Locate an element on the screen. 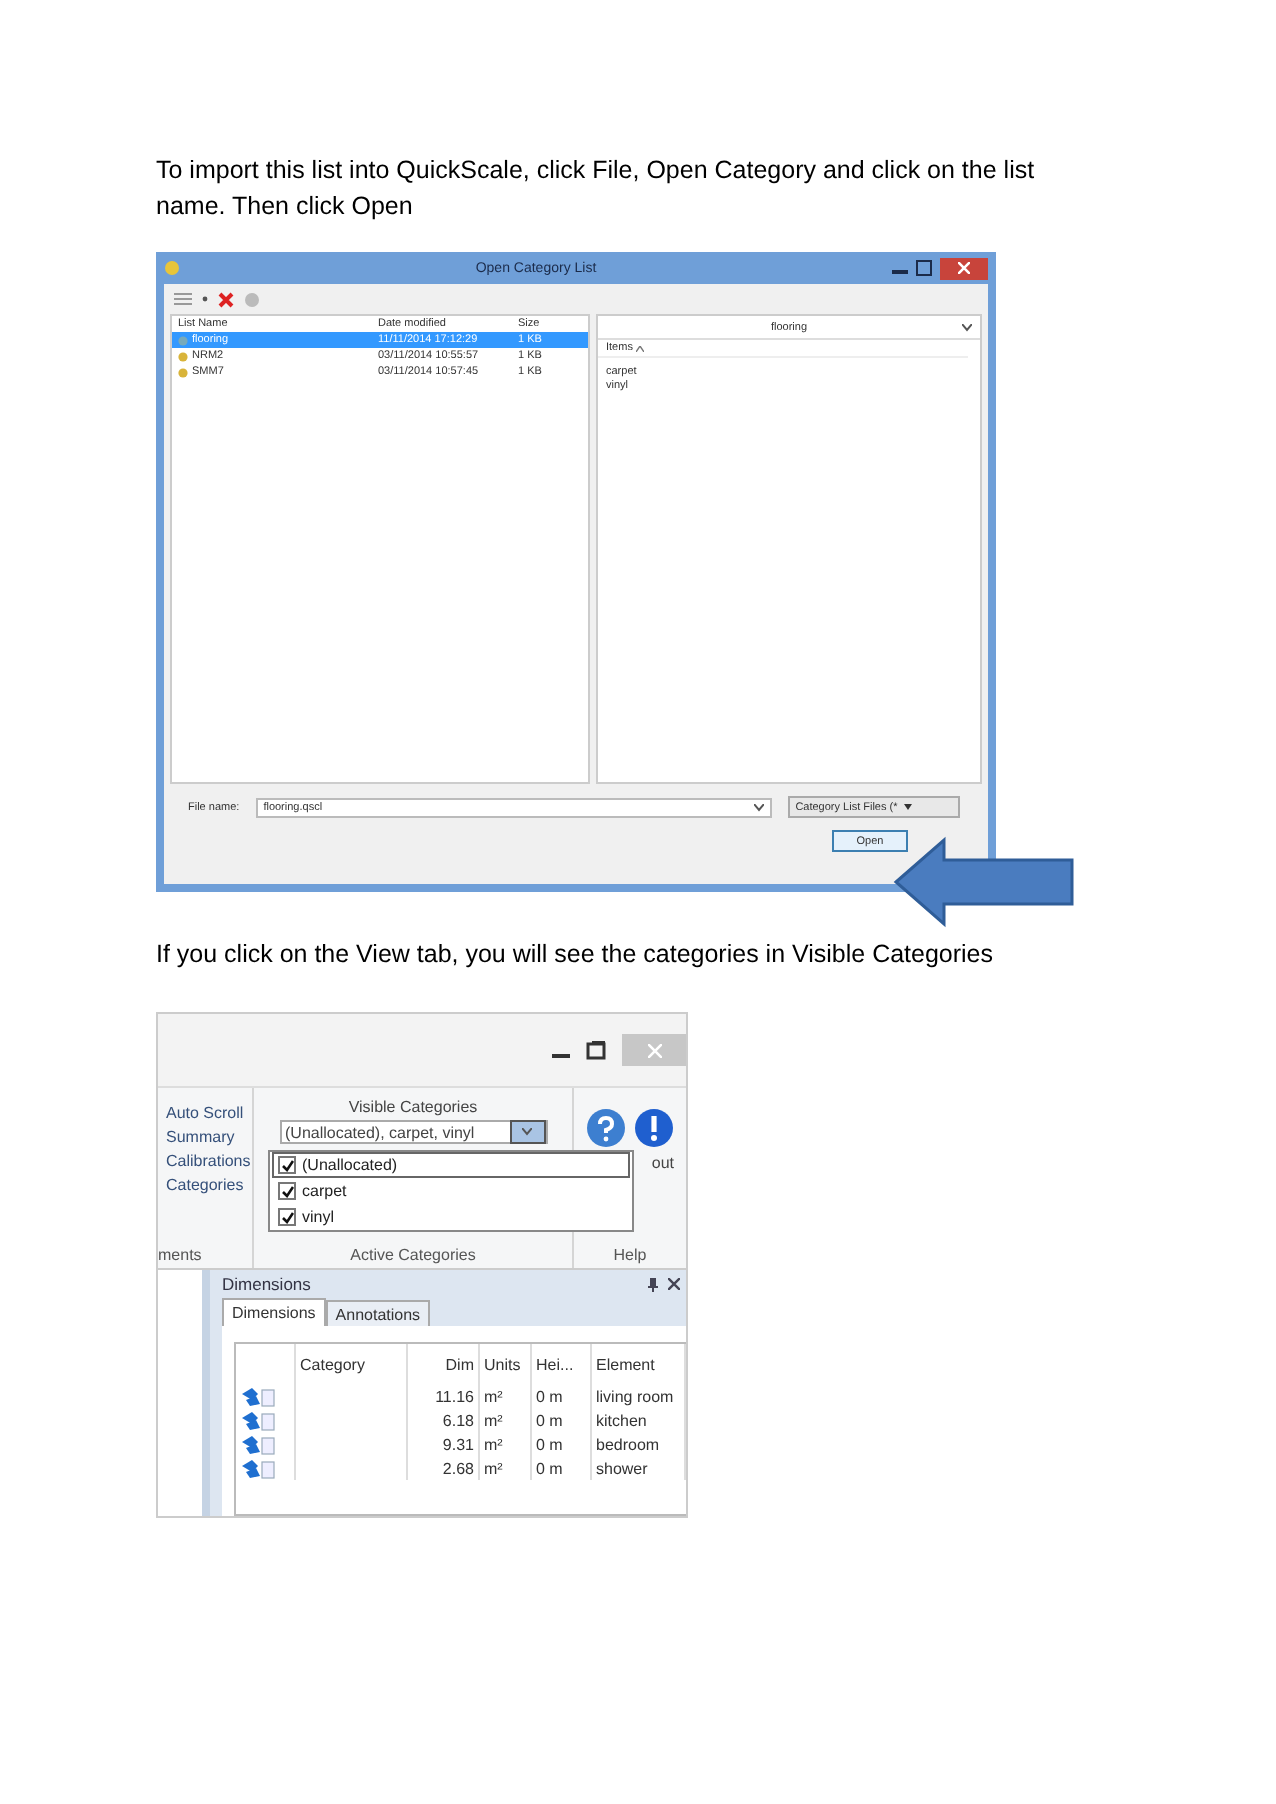 Image resolution: width=1276 pixels, height=1804 pixels. group-label: ments is located at coordinates (180, 1254).